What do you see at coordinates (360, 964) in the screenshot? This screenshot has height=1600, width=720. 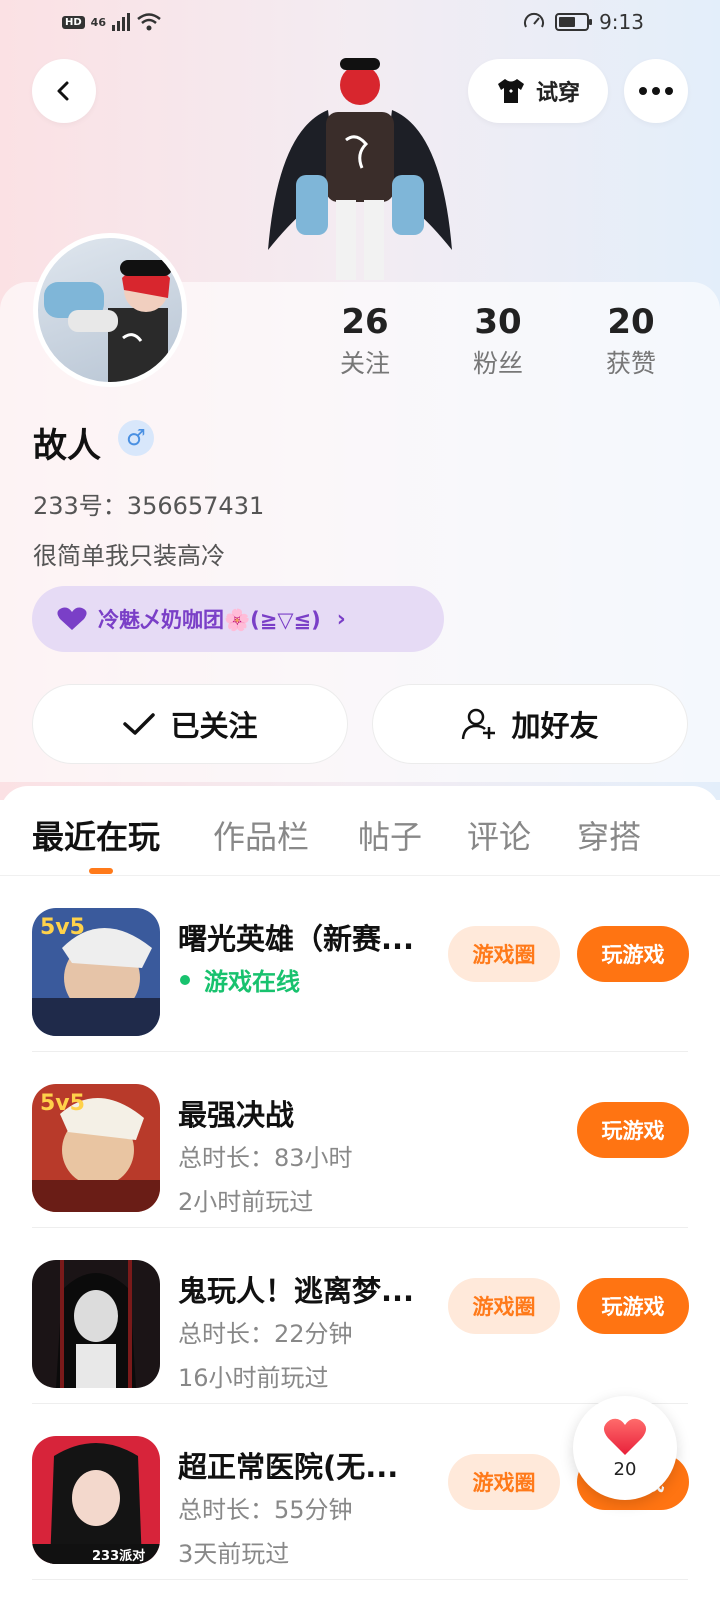 I see `game-item: 5v5 曙光英雄（新赛... 游戏在线 游戏圈 玩游戏` at bounding box center [360, 964].